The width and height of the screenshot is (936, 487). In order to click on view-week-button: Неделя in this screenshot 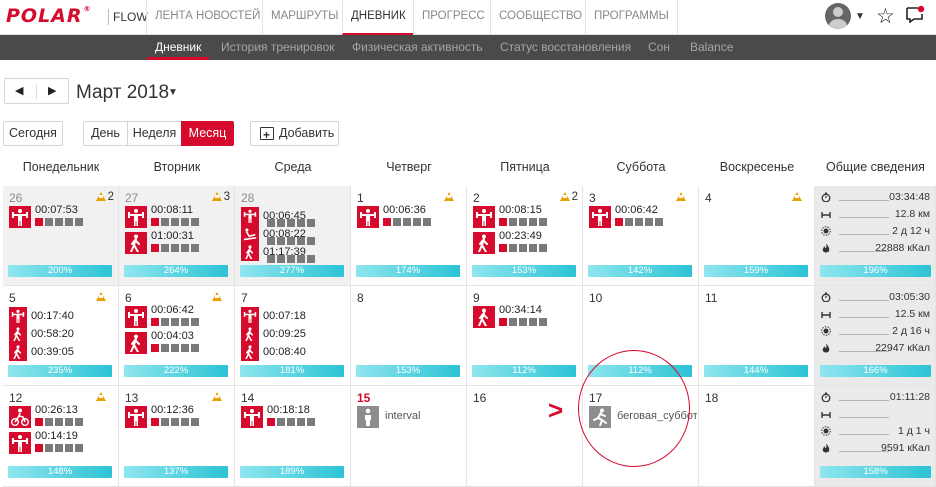, I will do `click(154, 133)`.